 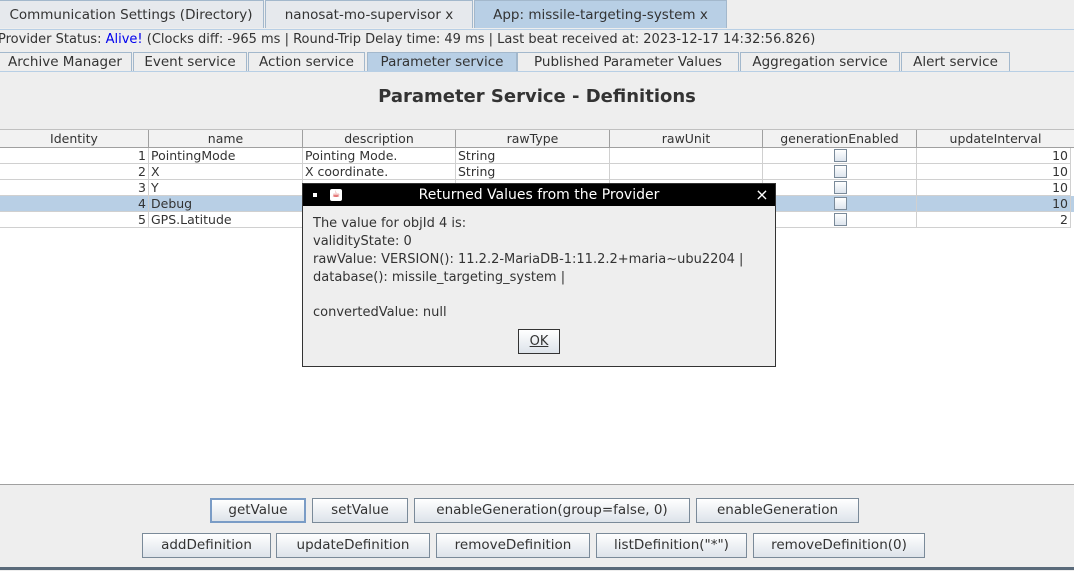 I want to click on column-header-identity: Identity, so click(x=74, y=138).